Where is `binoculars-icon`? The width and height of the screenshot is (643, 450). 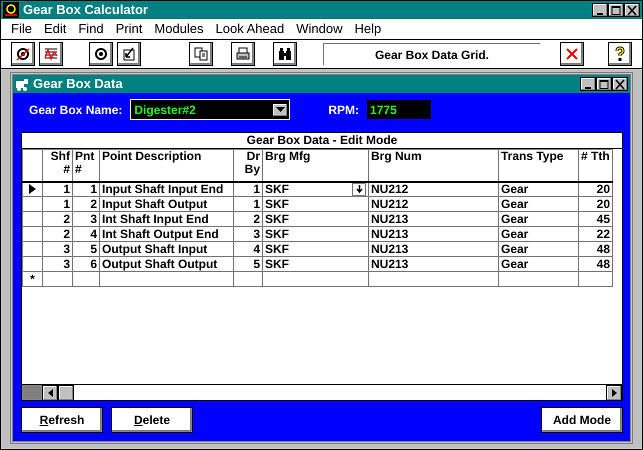 binoculars-icon is located at coordinates (285, 54).